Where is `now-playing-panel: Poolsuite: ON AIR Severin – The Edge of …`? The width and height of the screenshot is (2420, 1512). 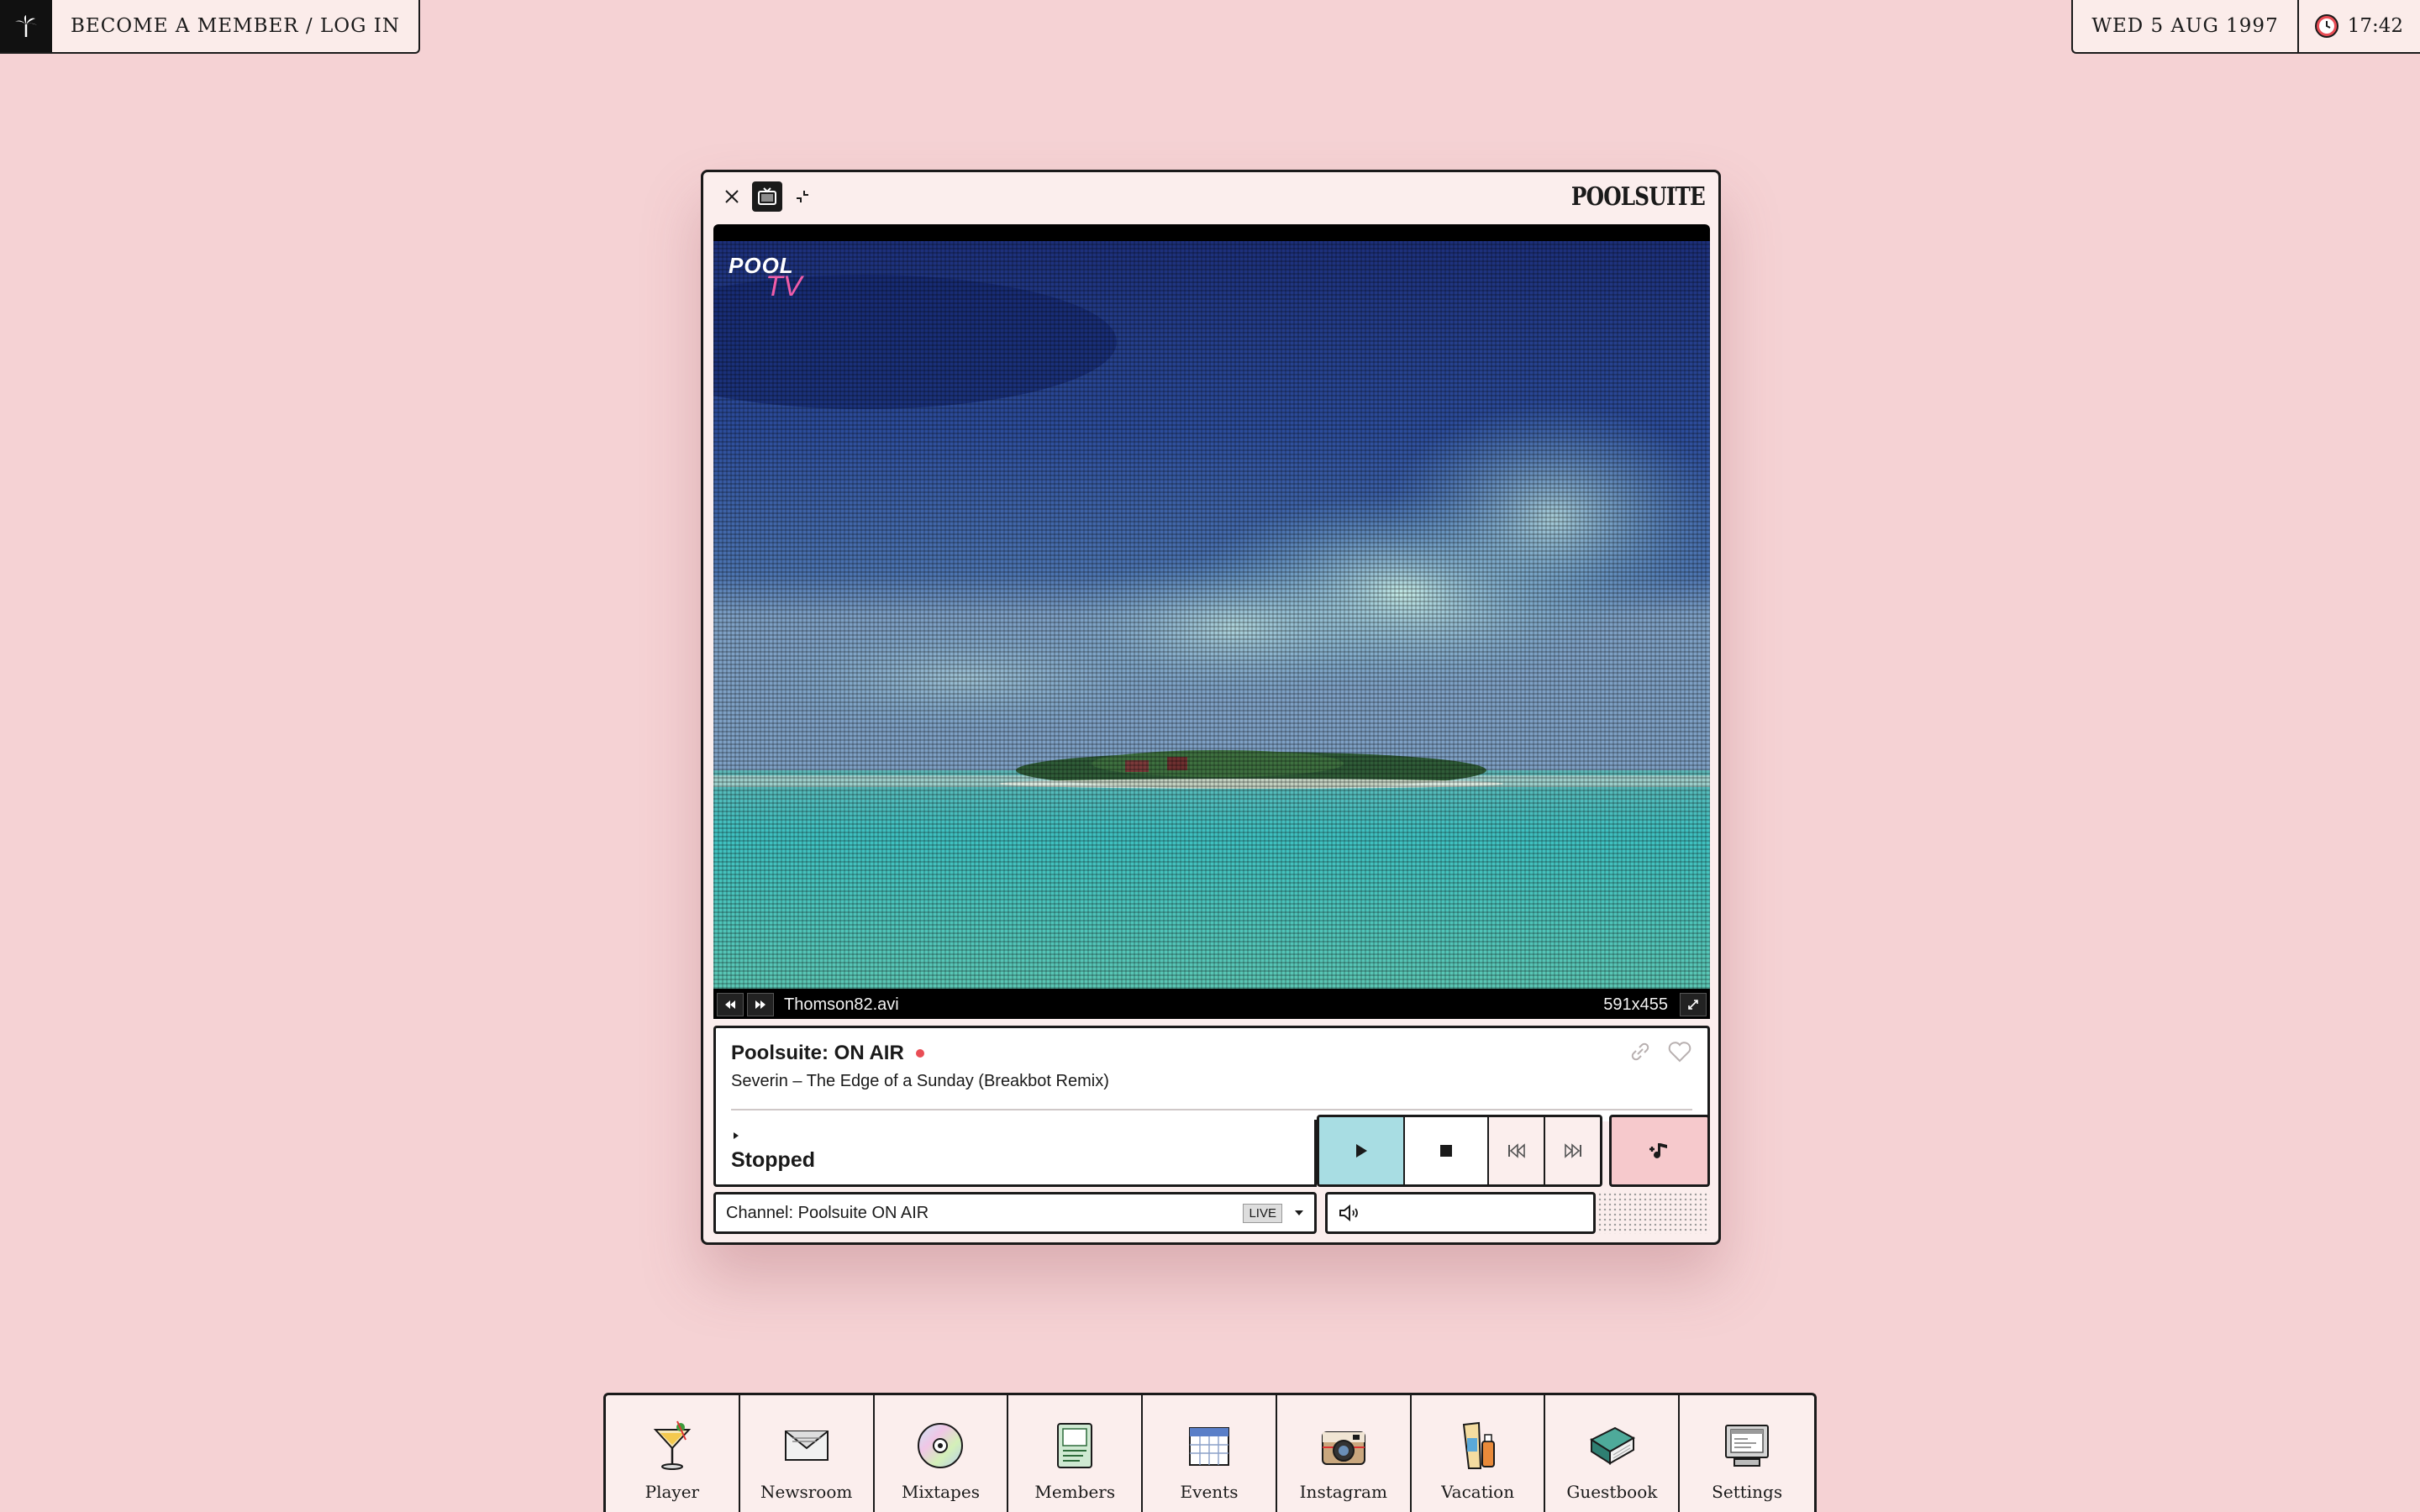 now-playing-panel: Poolsuite: ON AIR Severin – The Edge of … is located at coordinates (1211, 1073).